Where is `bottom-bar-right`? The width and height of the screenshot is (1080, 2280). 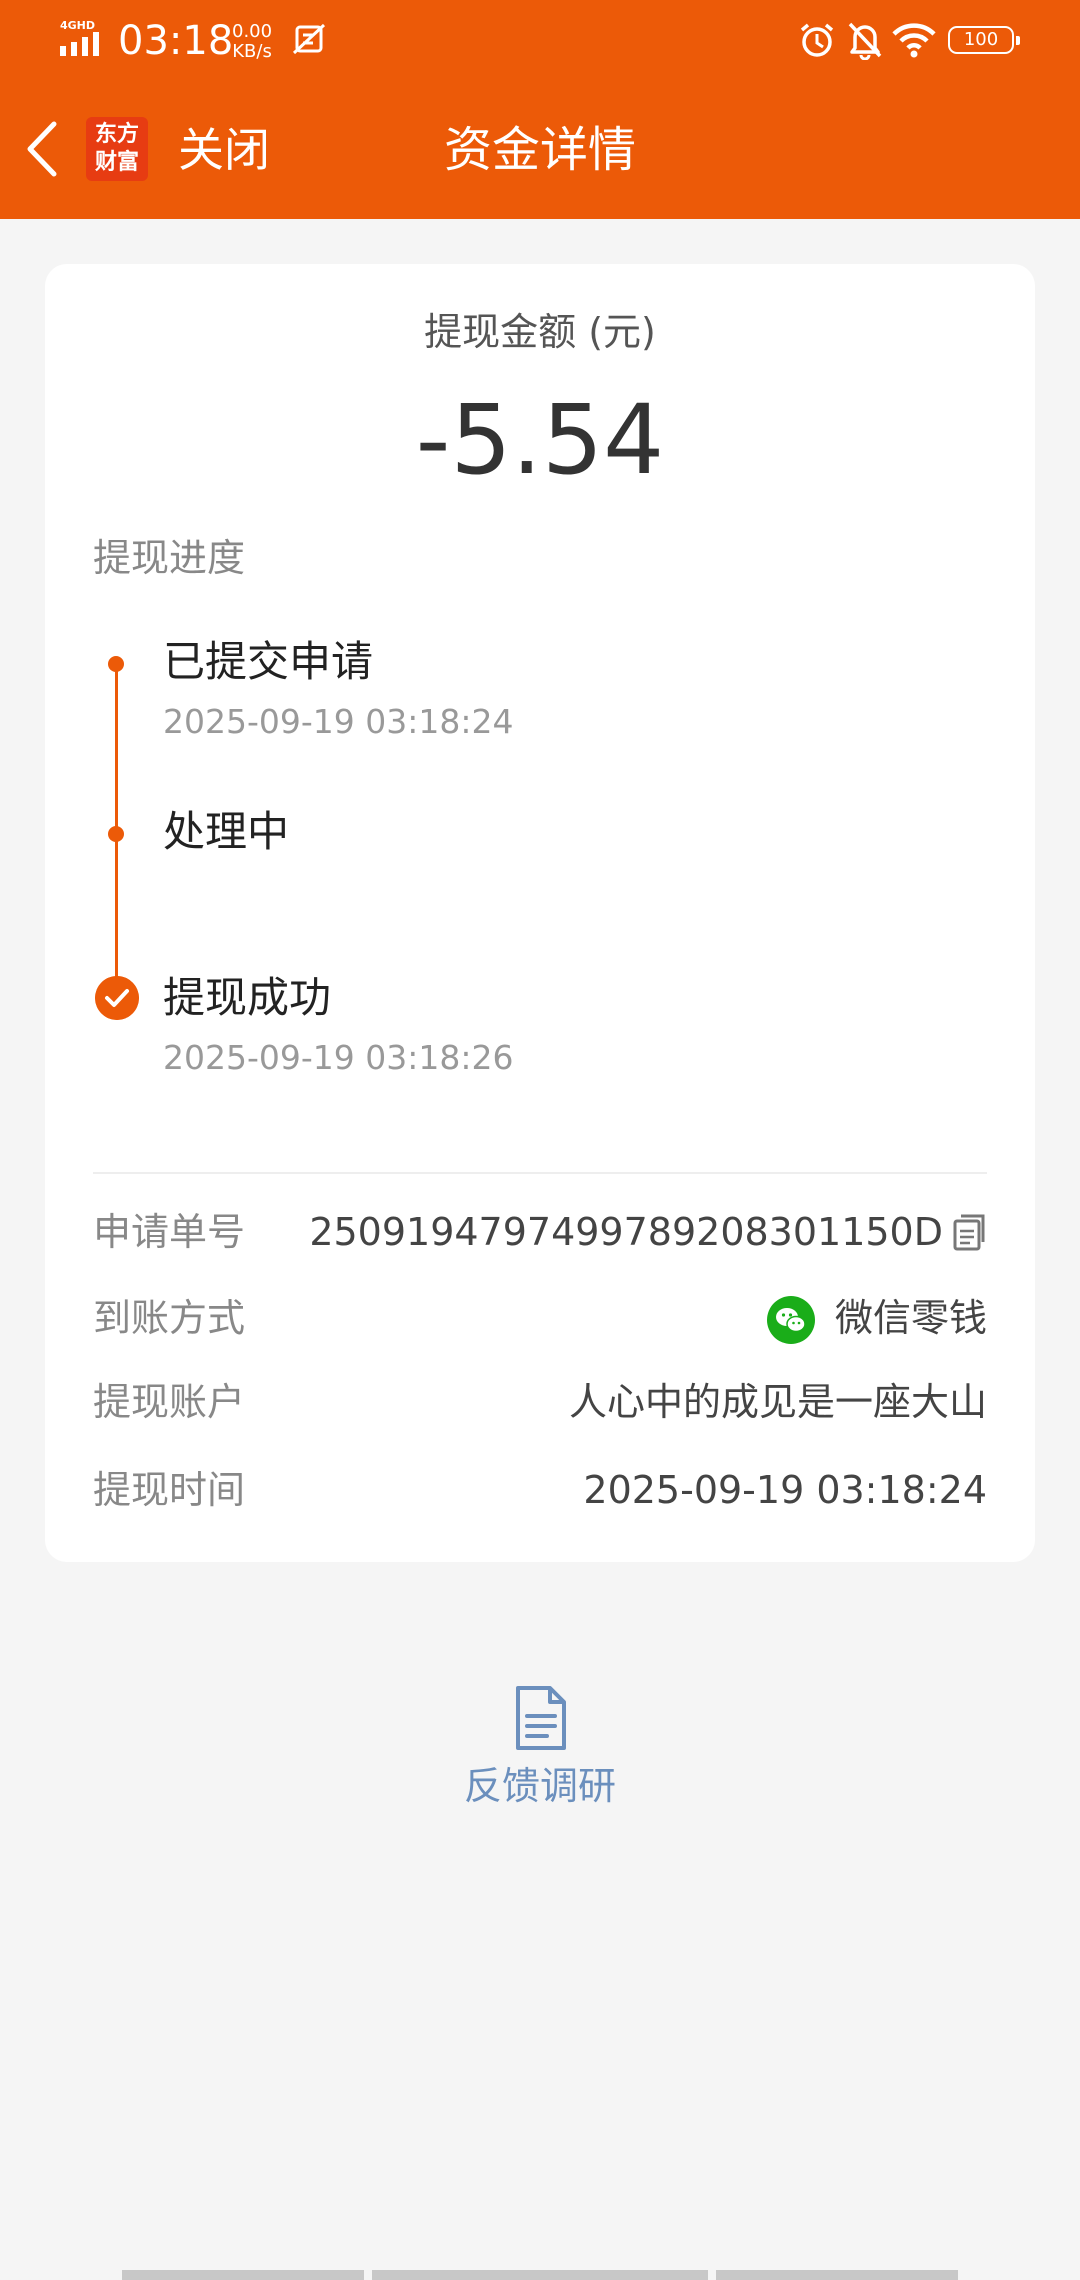
bottom-bar-right is located at coordinates (837, 2275).